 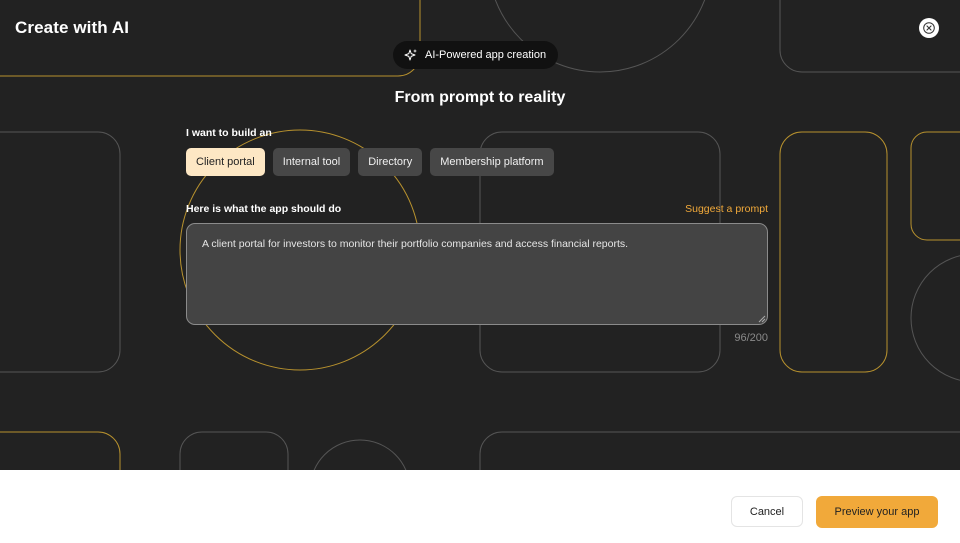 What do you see at coordinates (229, 133) in the screenshot?
I see `build-type-label: I want to build an` at bounding box center [229, 133].